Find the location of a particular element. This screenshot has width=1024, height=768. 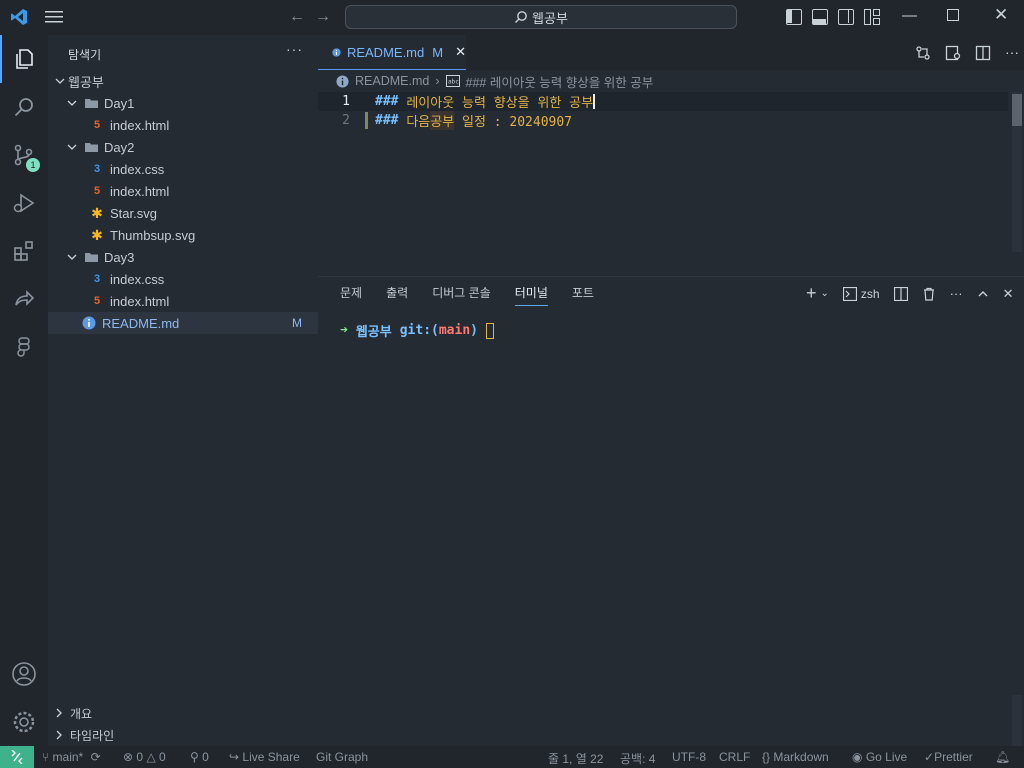

source-control-icon: 1 is located at coordinates (24, 155).